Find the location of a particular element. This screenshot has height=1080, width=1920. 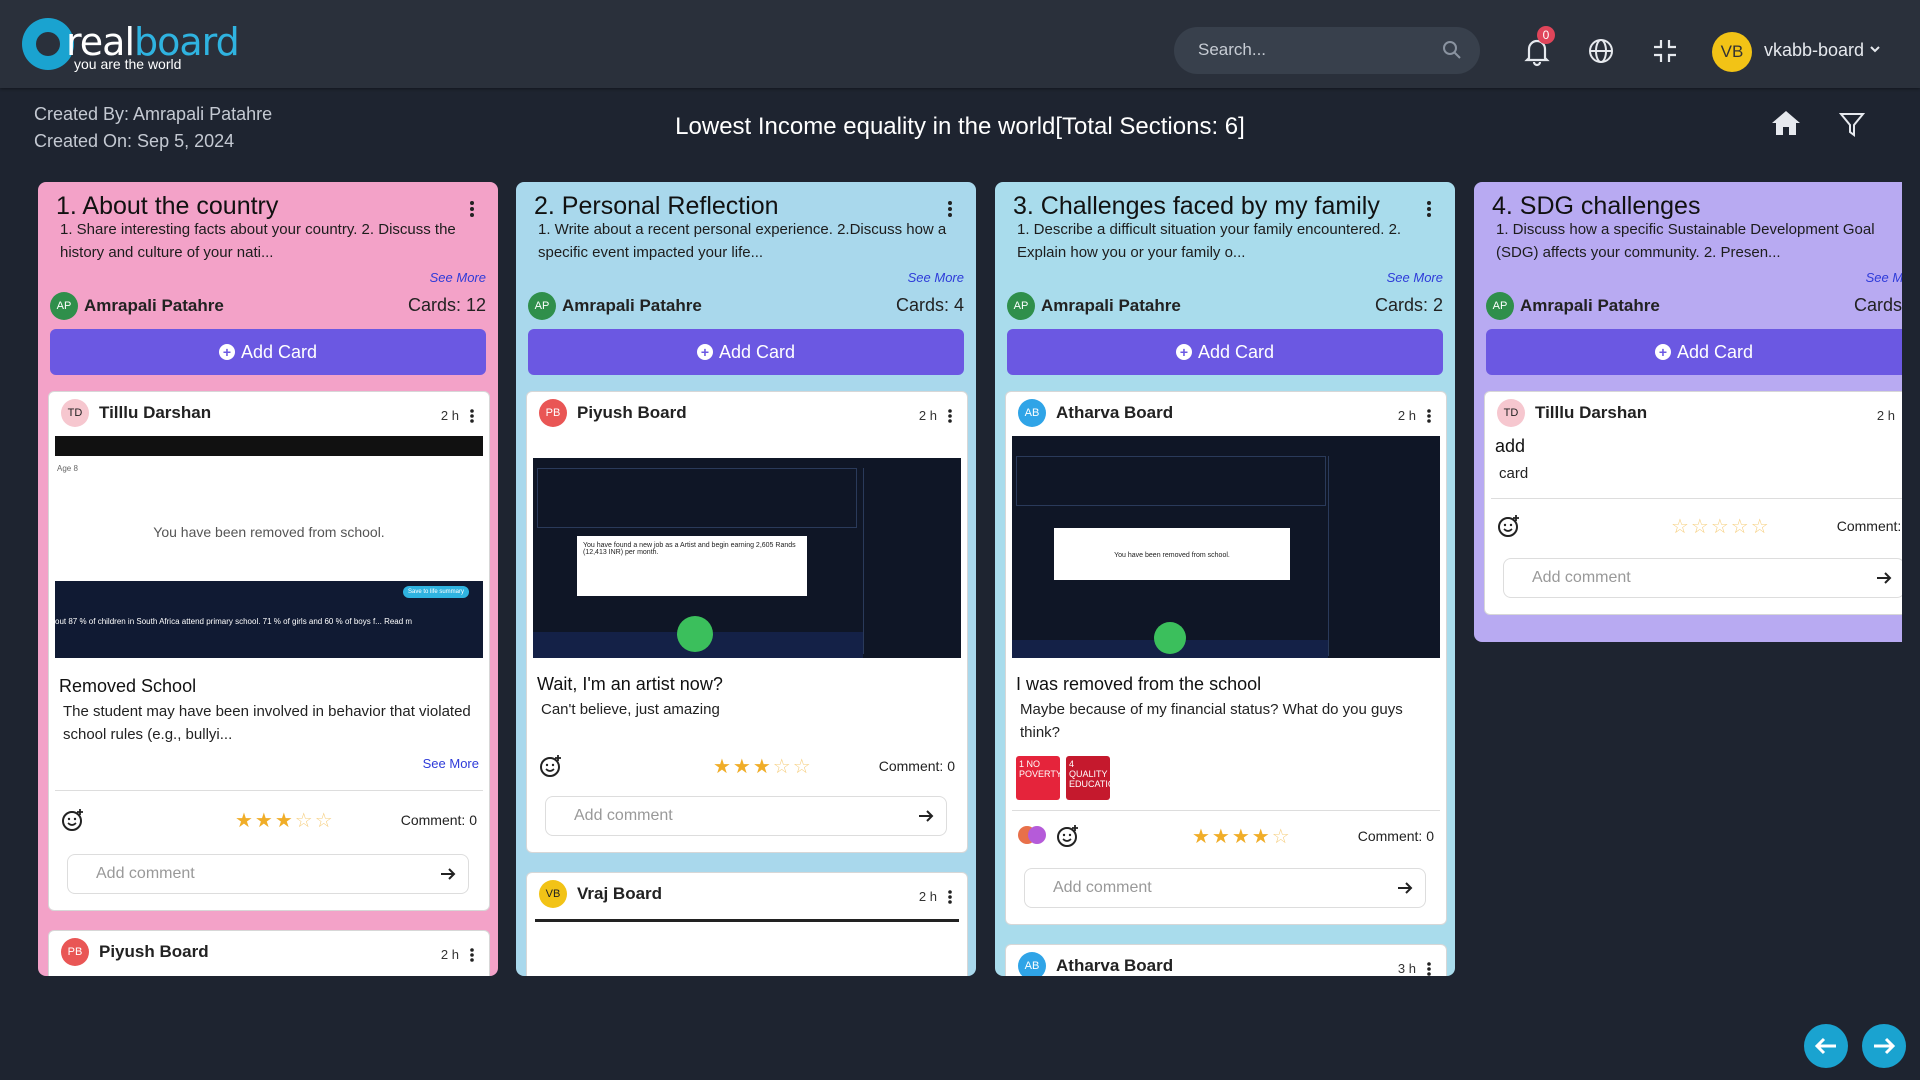

scroll-left-button is located at coordinates (1826, 1046).